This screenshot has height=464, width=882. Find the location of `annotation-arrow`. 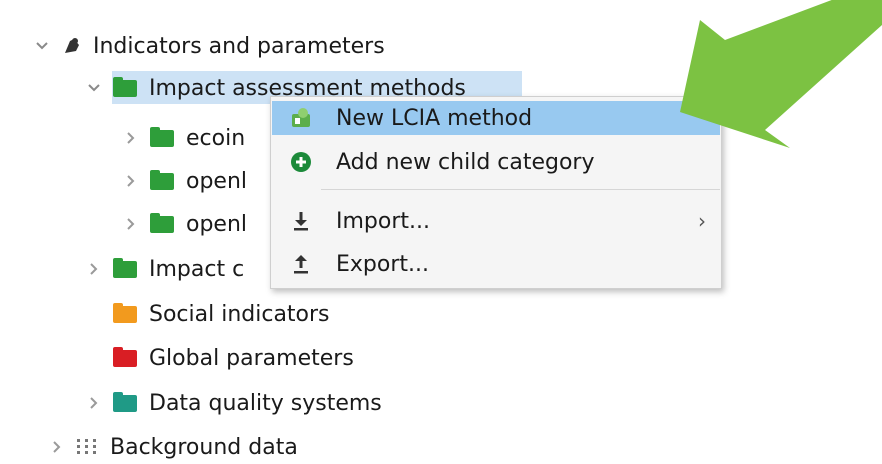

annotation-arrow is located at coordinates (781, 74).